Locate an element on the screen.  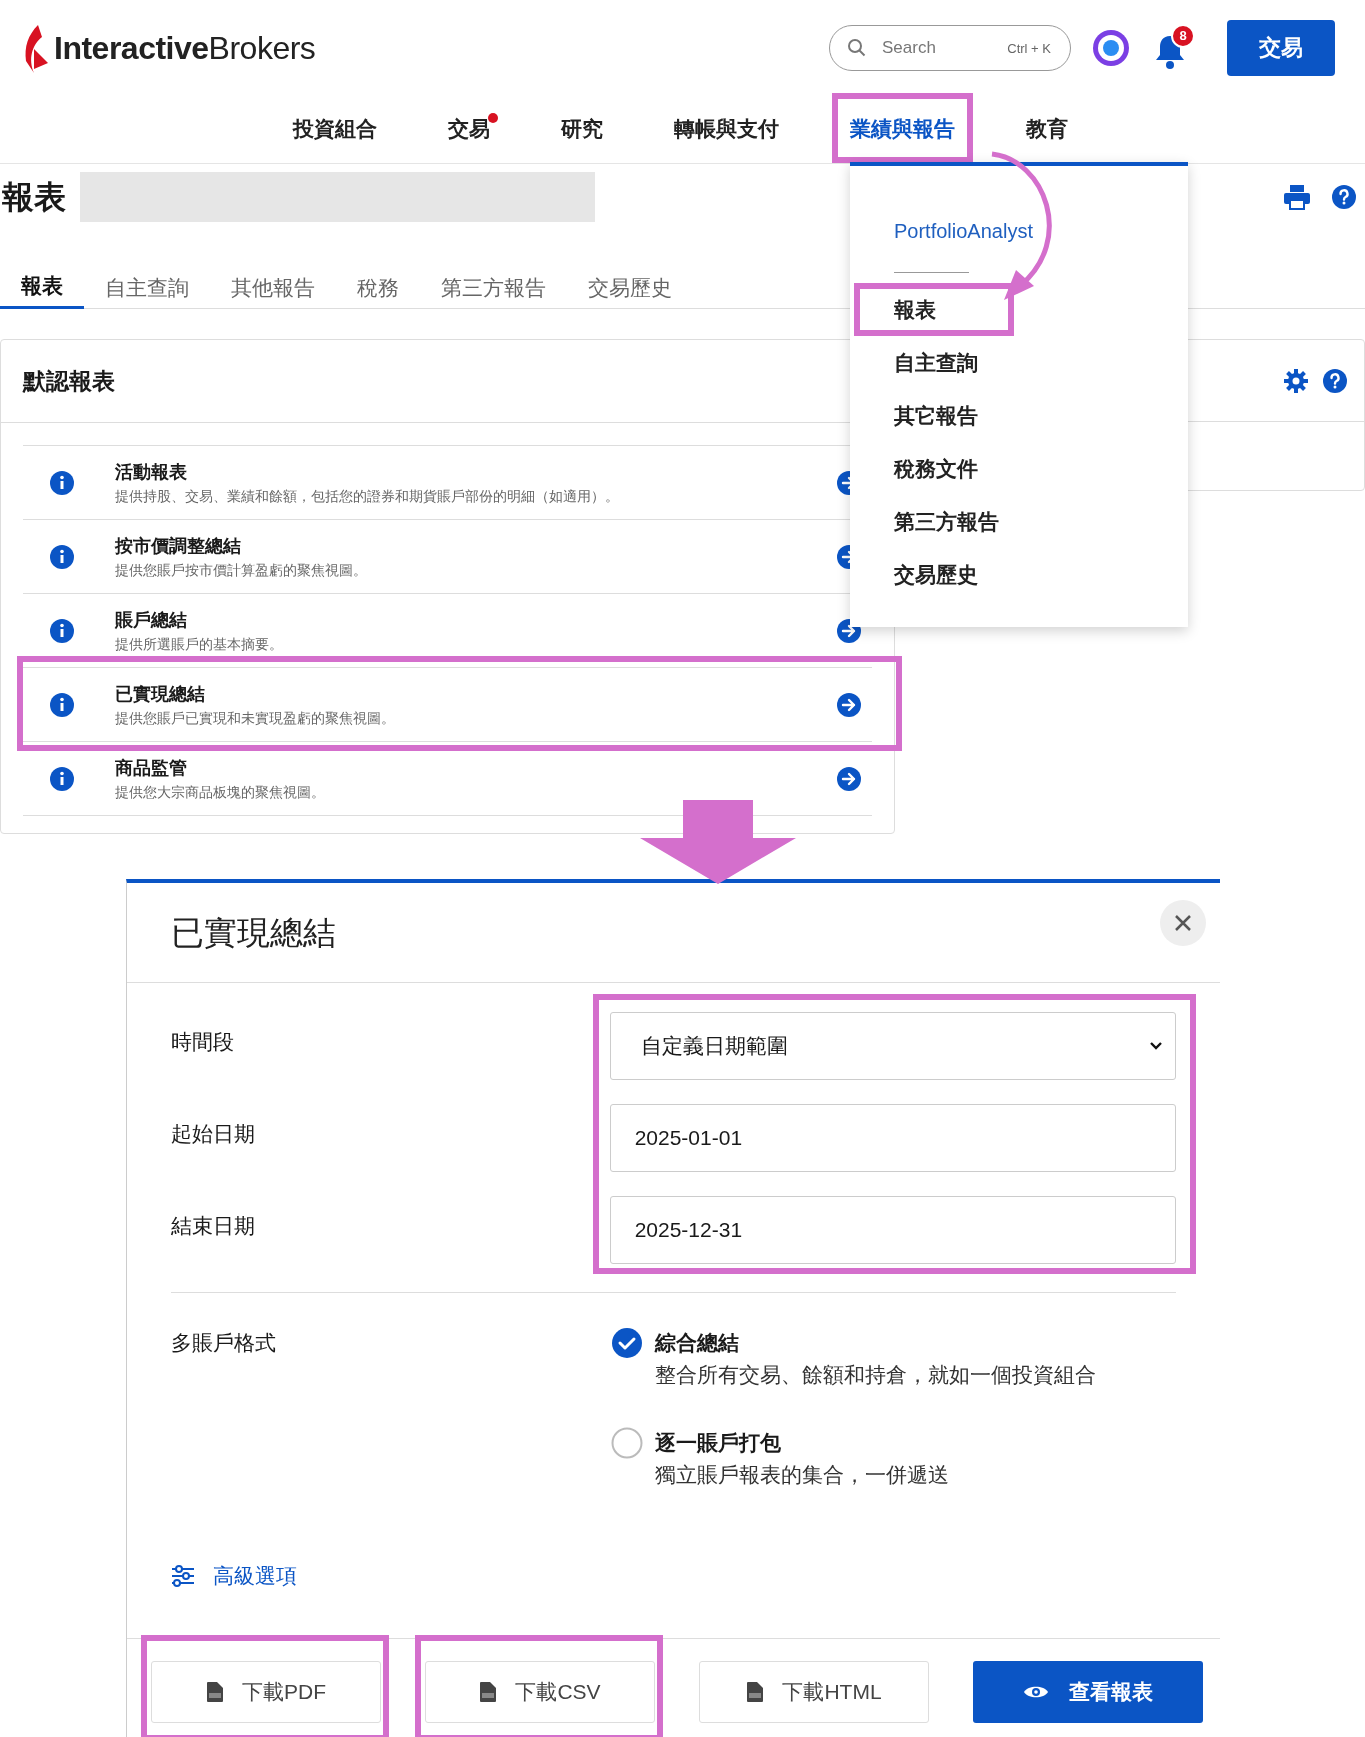
page-title: 報表 is located at coordinates (34, 197).